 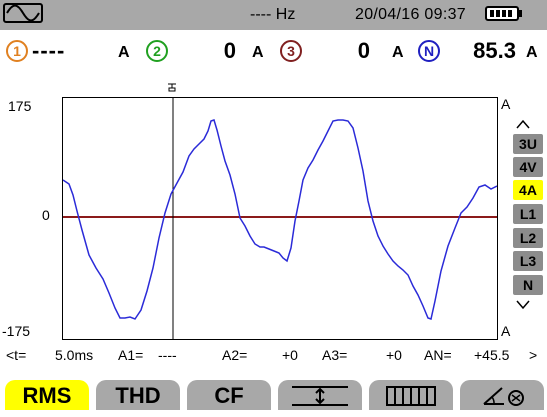 I want to click on waveform-mode-icon, so click(x=23, y=13).